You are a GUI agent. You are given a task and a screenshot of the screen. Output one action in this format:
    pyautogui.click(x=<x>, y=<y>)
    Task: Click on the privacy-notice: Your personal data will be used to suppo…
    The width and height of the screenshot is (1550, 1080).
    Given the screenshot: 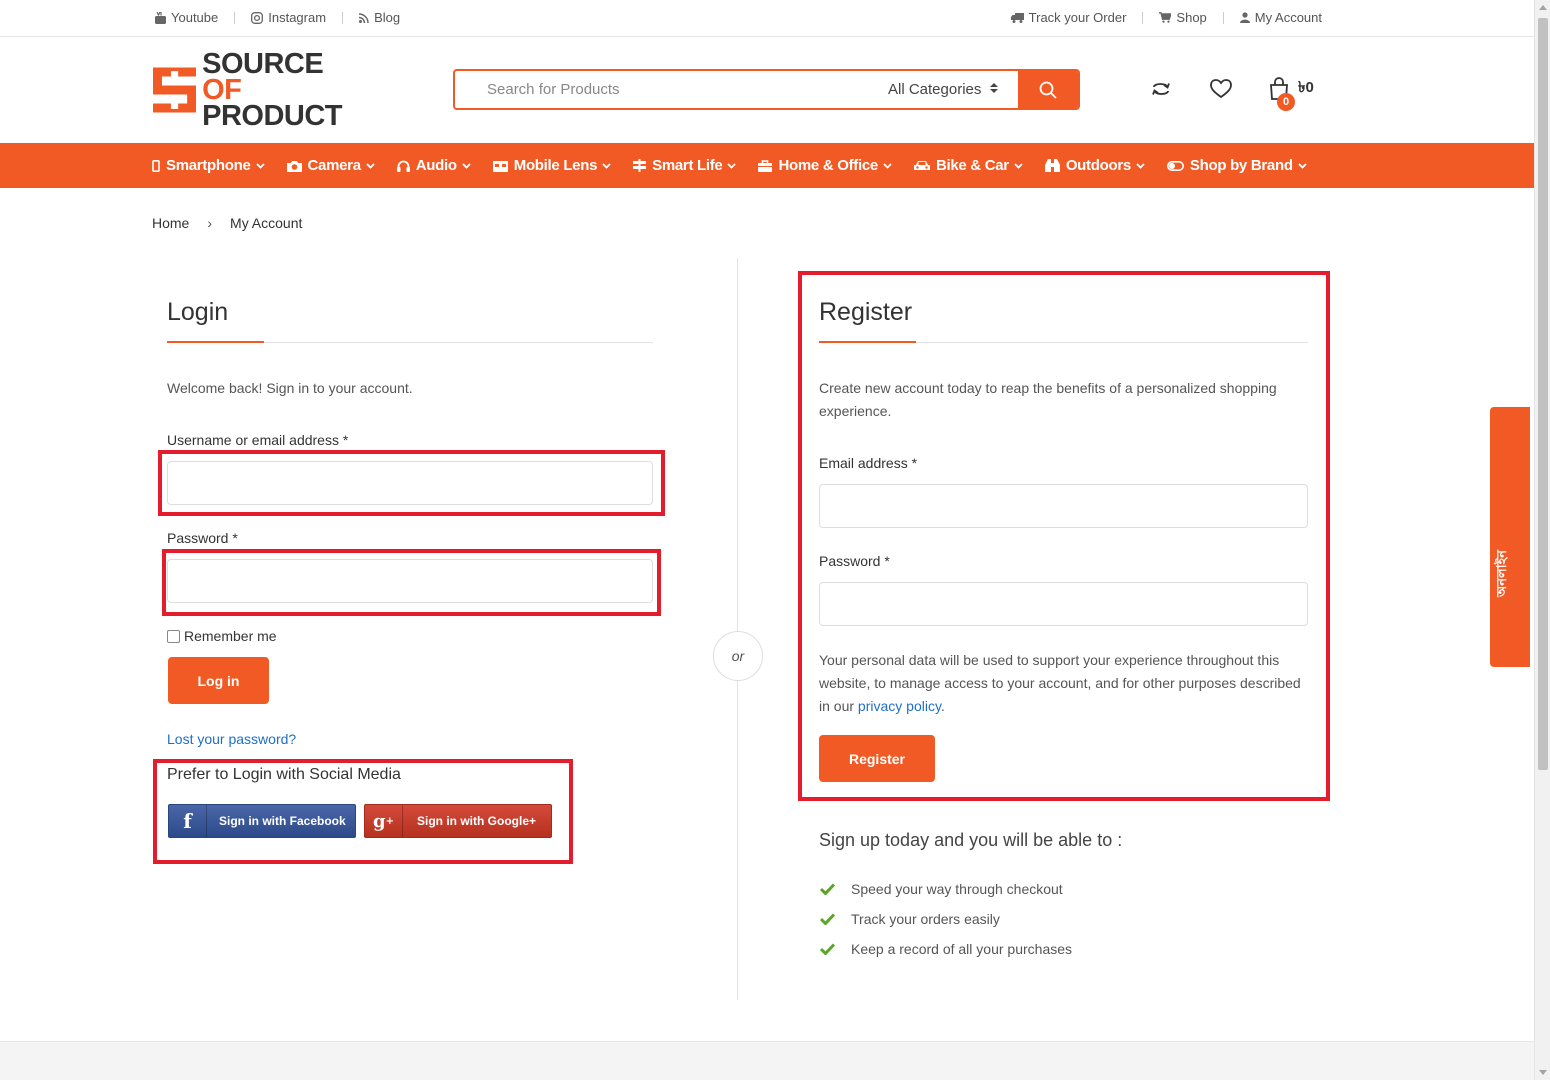 What is the action you would take?
    pyautogui.click(x=1060, y=683)
    